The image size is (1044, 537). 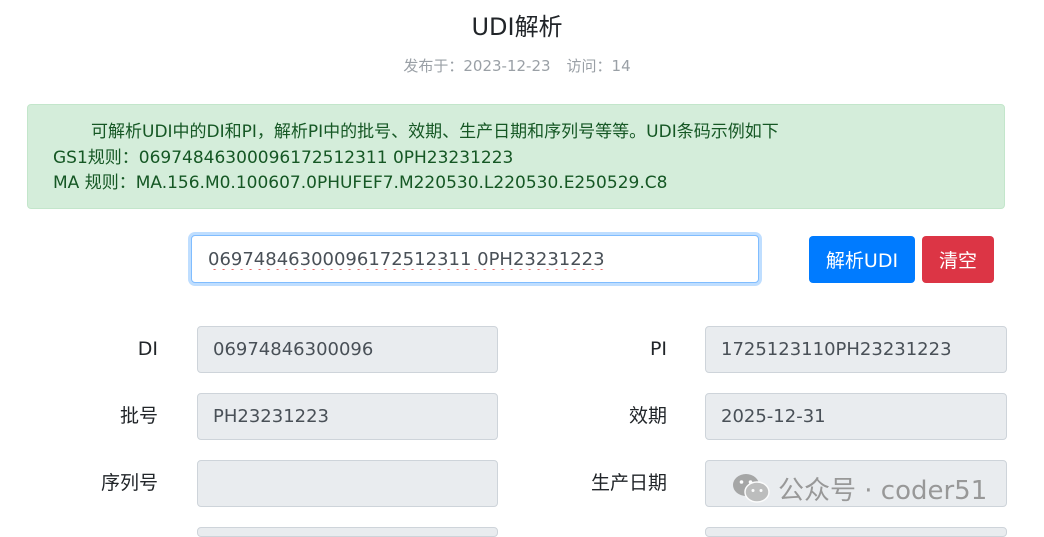 I want to click on clear-button: 清空, so click(x=958, y=259).